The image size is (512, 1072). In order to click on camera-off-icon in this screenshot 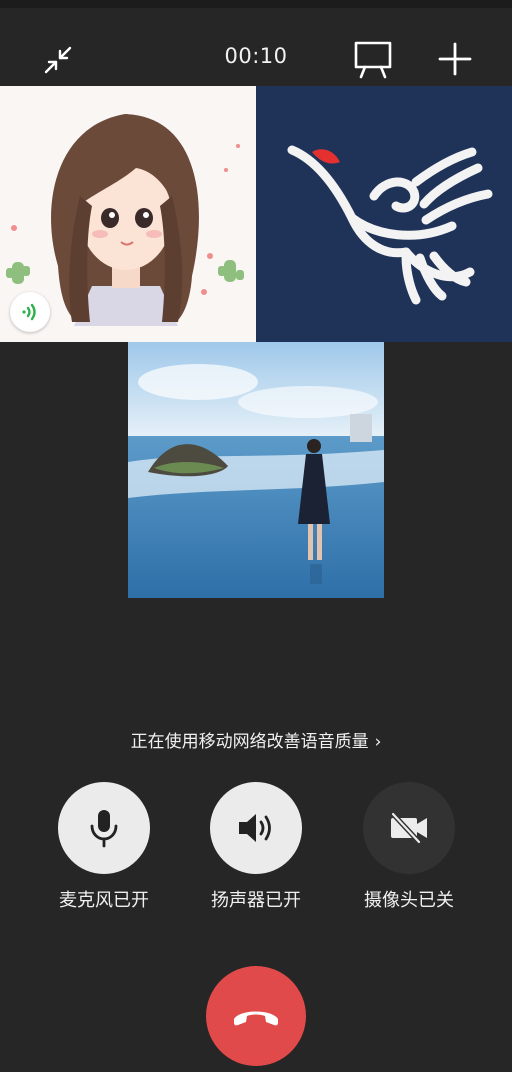, I will do `click(408, 828)`.